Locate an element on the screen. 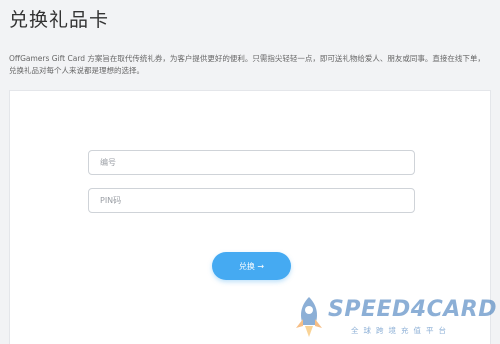 This screenshot has width=500, height=344. code-input is located at coordinates (251, 162).